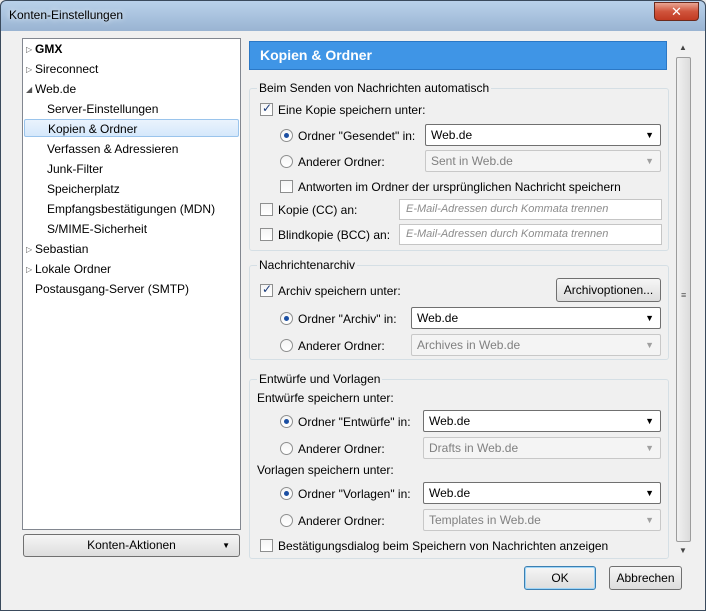 This screenshot has height=611, width=706. Describe the element at coordinates (469, 345) in the screenshot. I see `other-archive-folder-value: Archives in Web.de` at that location.